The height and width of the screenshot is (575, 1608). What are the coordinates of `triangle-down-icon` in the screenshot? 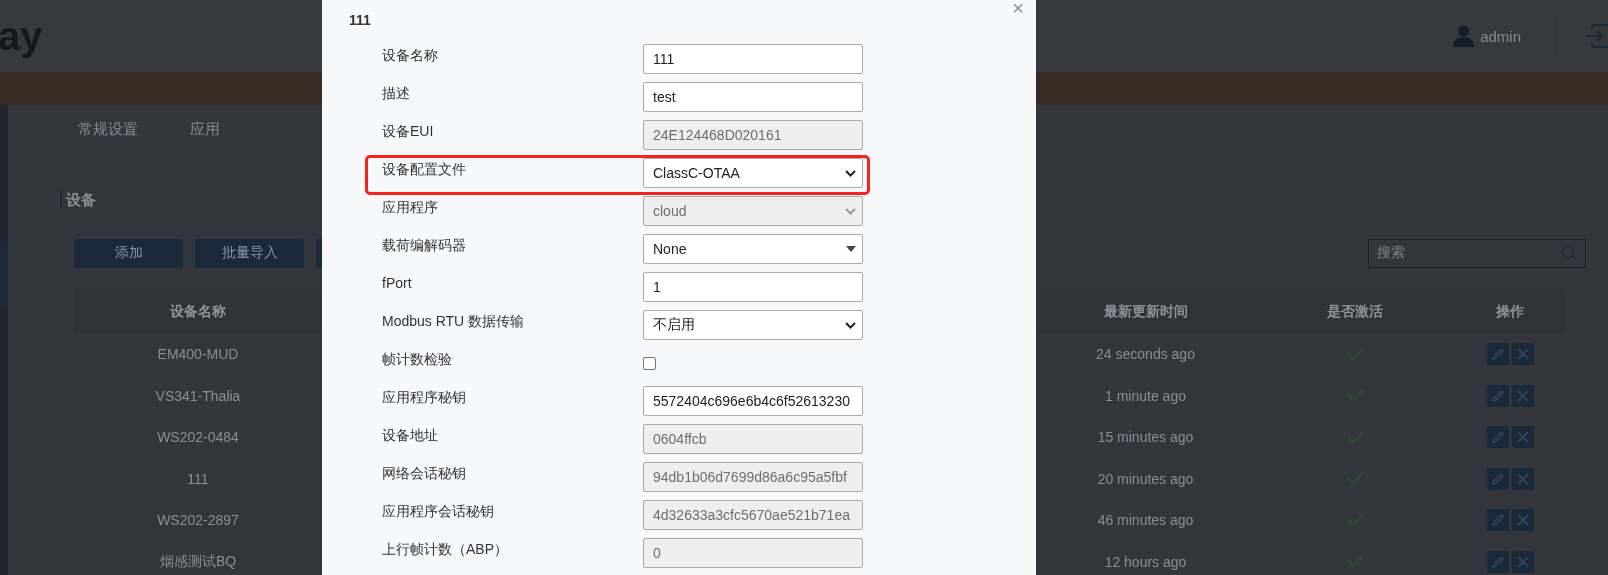 It's located at (851, 249).